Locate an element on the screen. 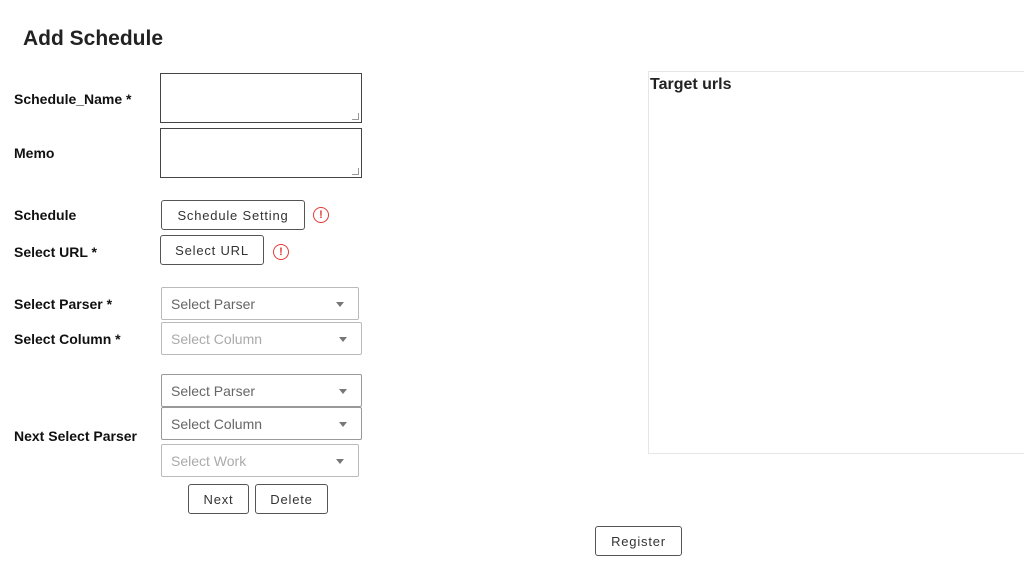 Image resolution: width=1024 pixels, height=565 pixels. next-work-placeholder: Select Work is located at coordinates (209, 460).